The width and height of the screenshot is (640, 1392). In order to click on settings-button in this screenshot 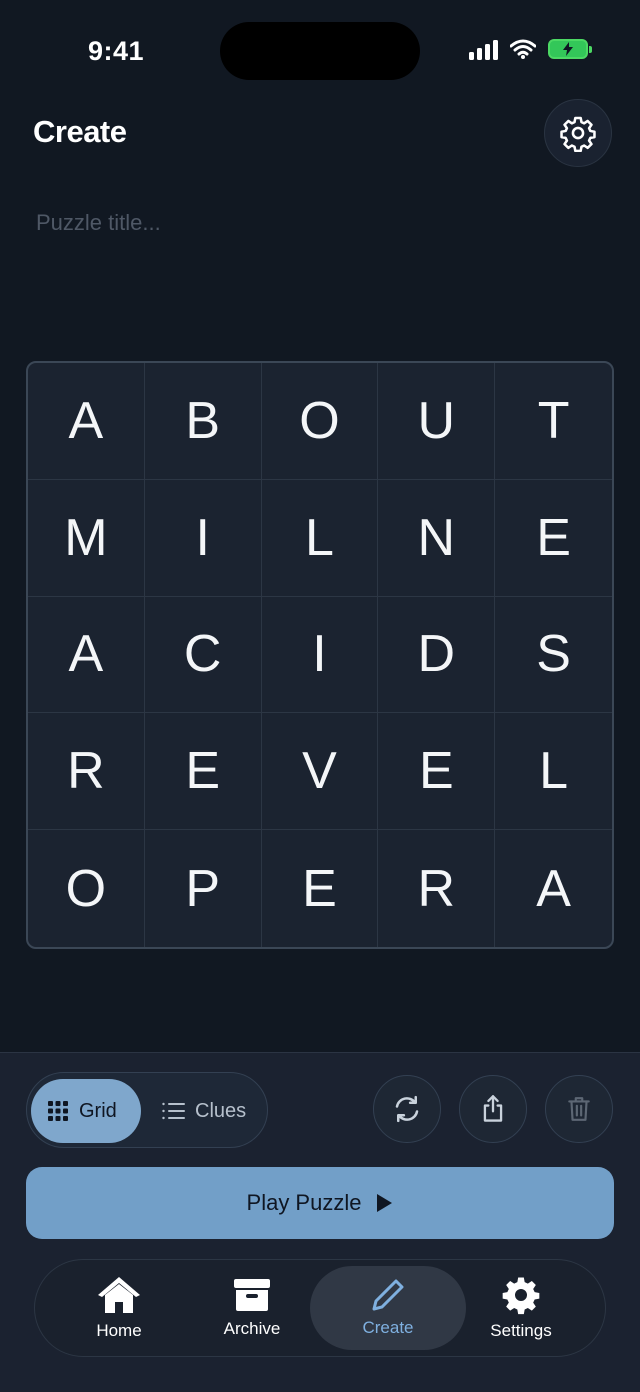, I will do `click(578, 133)`.